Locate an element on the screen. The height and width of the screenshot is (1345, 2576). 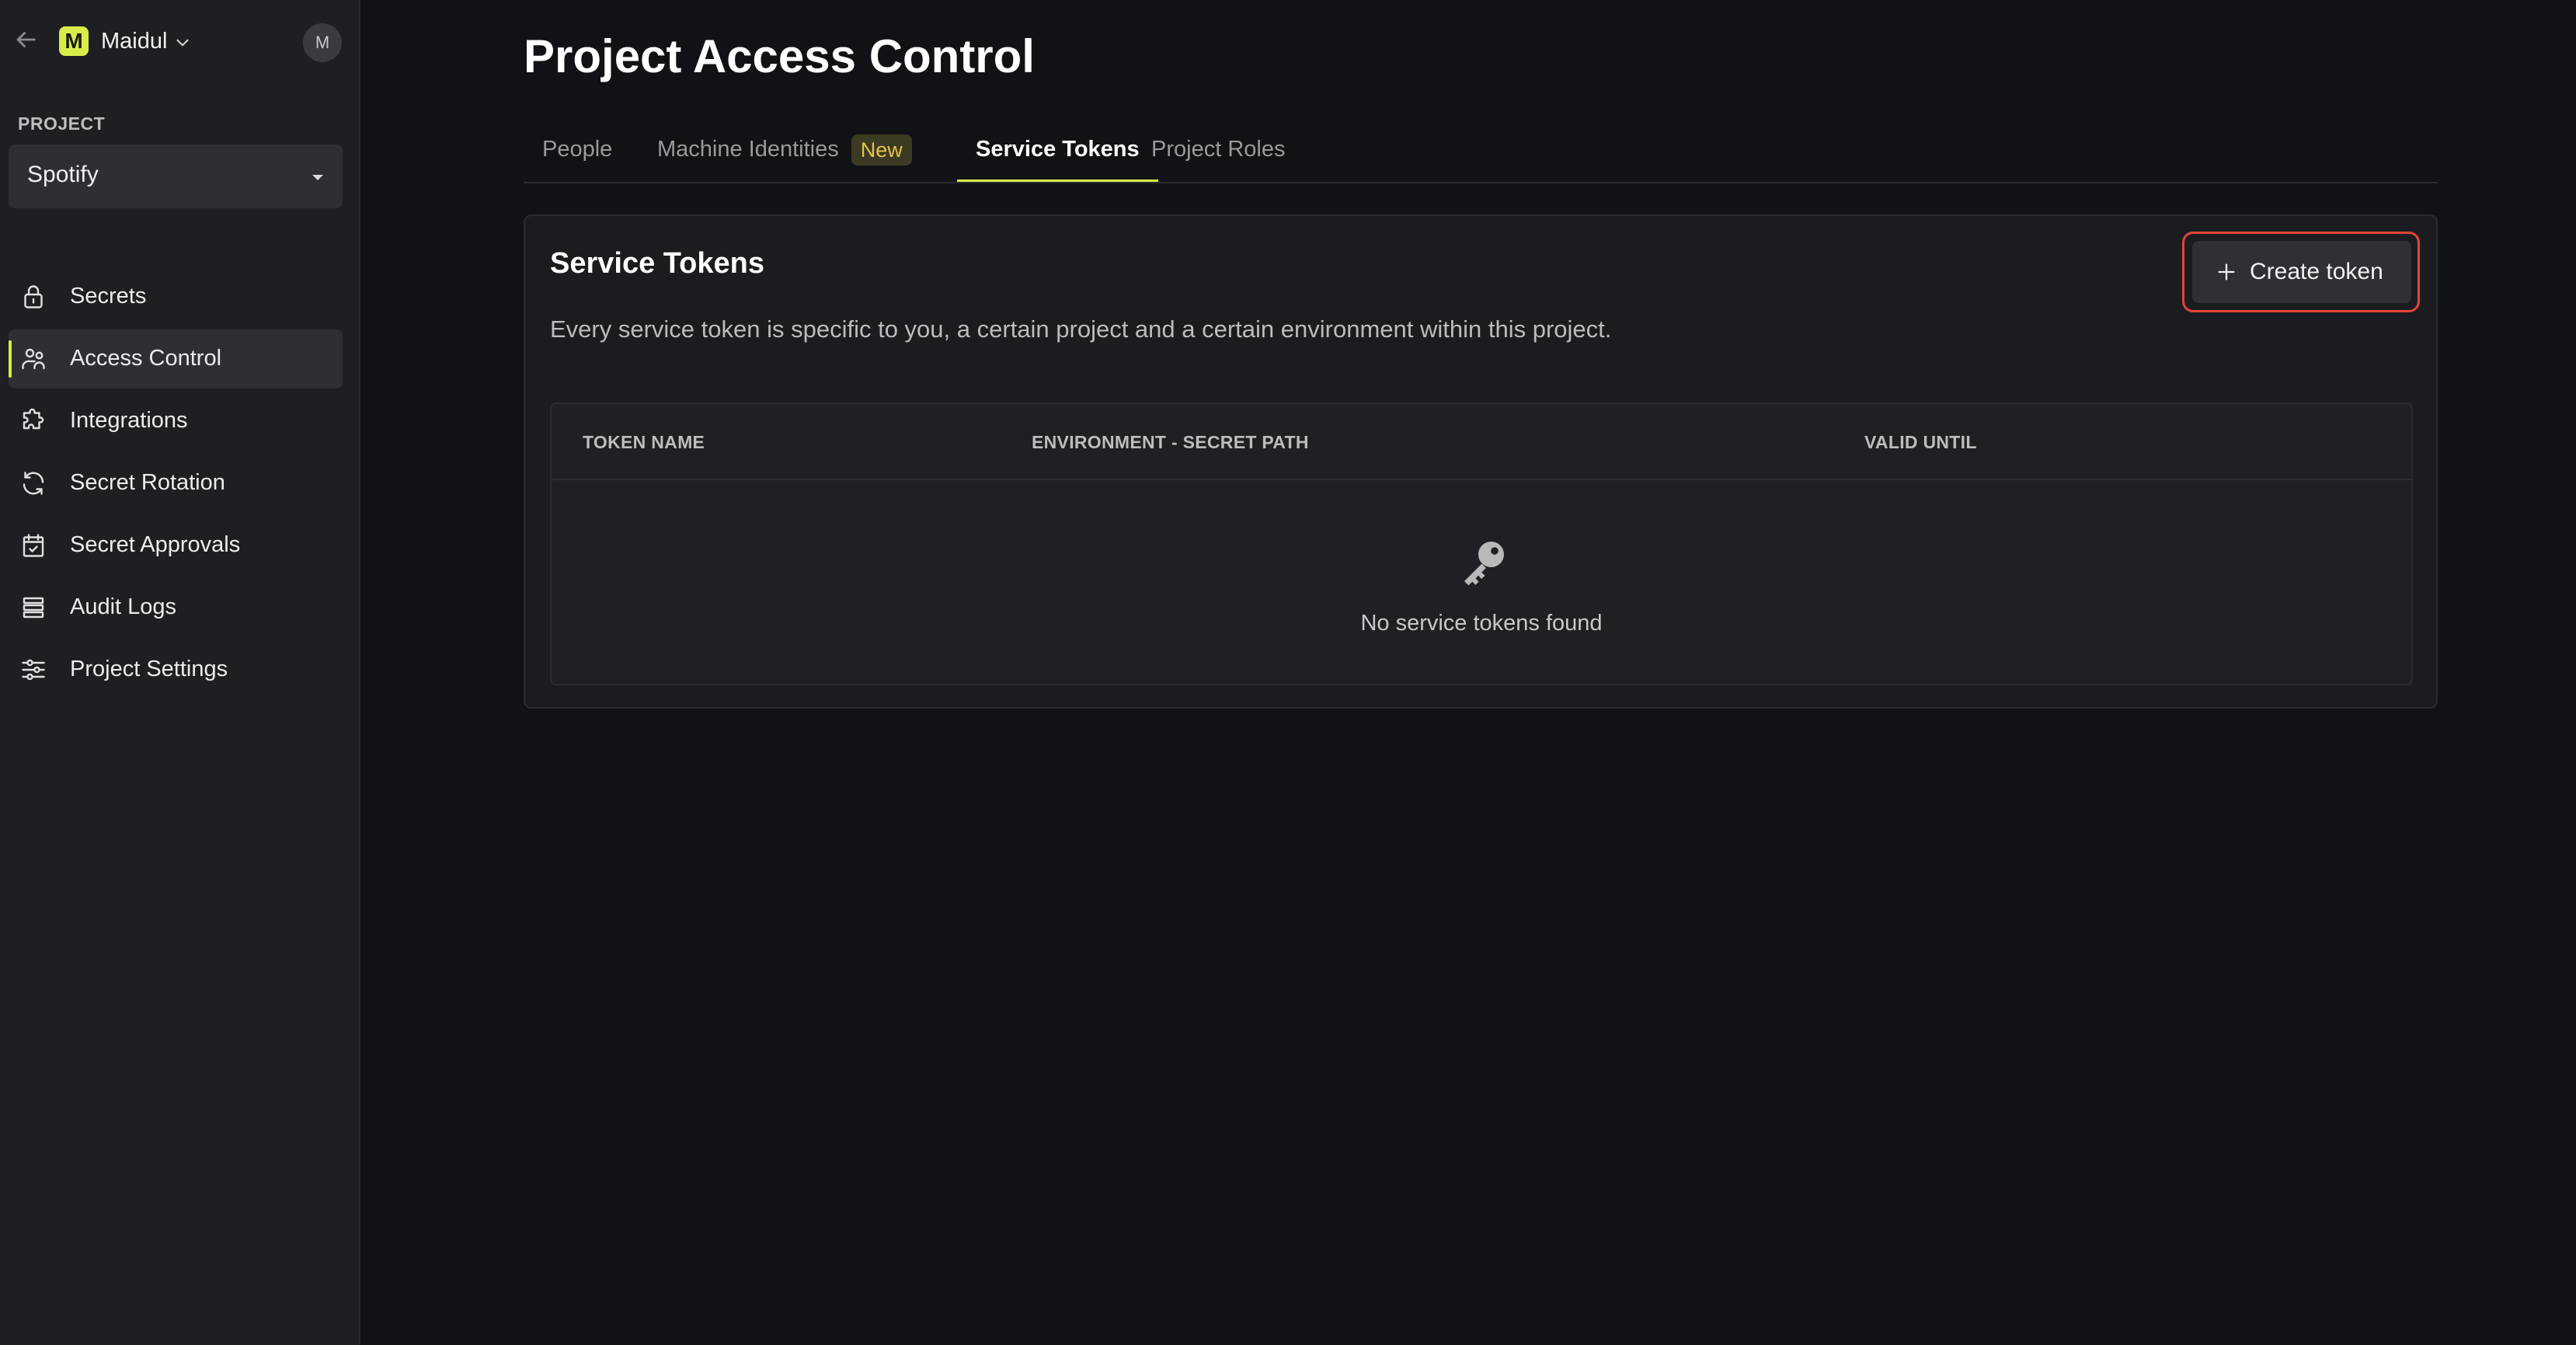
sidebar-item-label: Integrations is located at coordinates (129, 420).